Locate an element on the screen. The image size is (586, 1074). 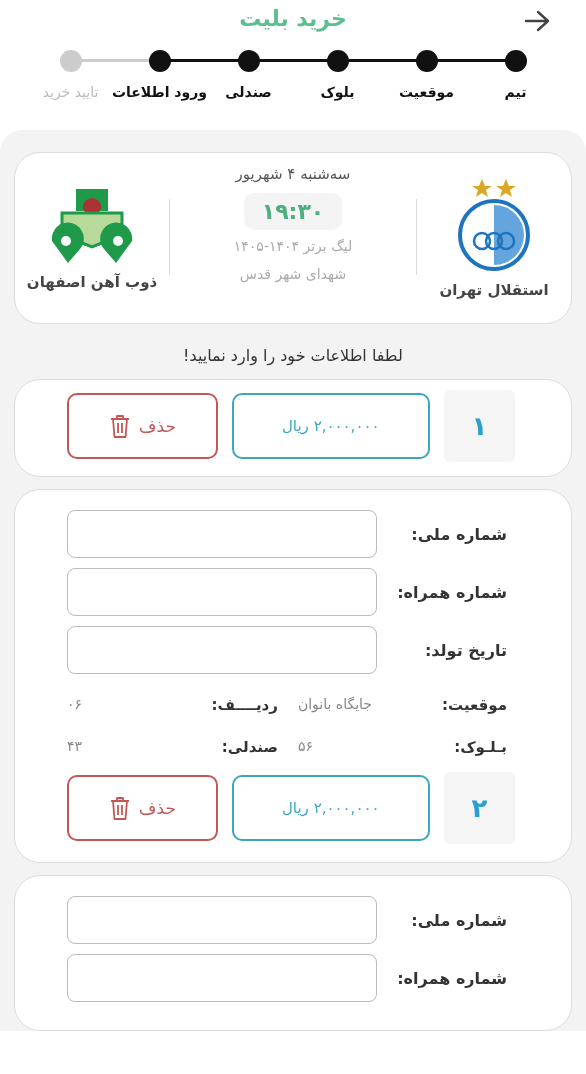
info-label: صندلی: is located at coordinates (249, 747).